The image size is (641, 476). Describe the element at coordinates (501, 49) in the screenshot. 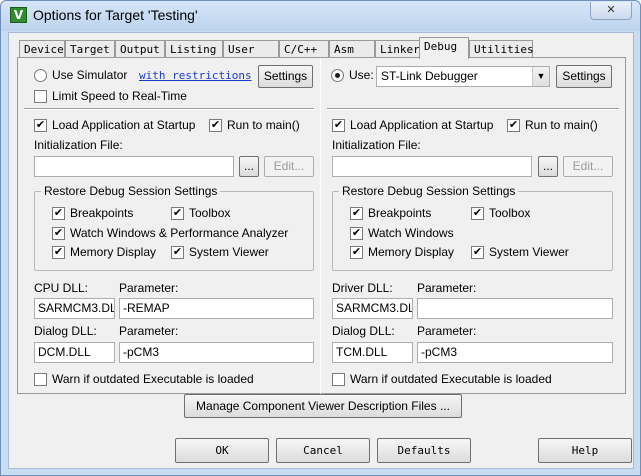

I see `tab-utilities: Utilities` at that location.